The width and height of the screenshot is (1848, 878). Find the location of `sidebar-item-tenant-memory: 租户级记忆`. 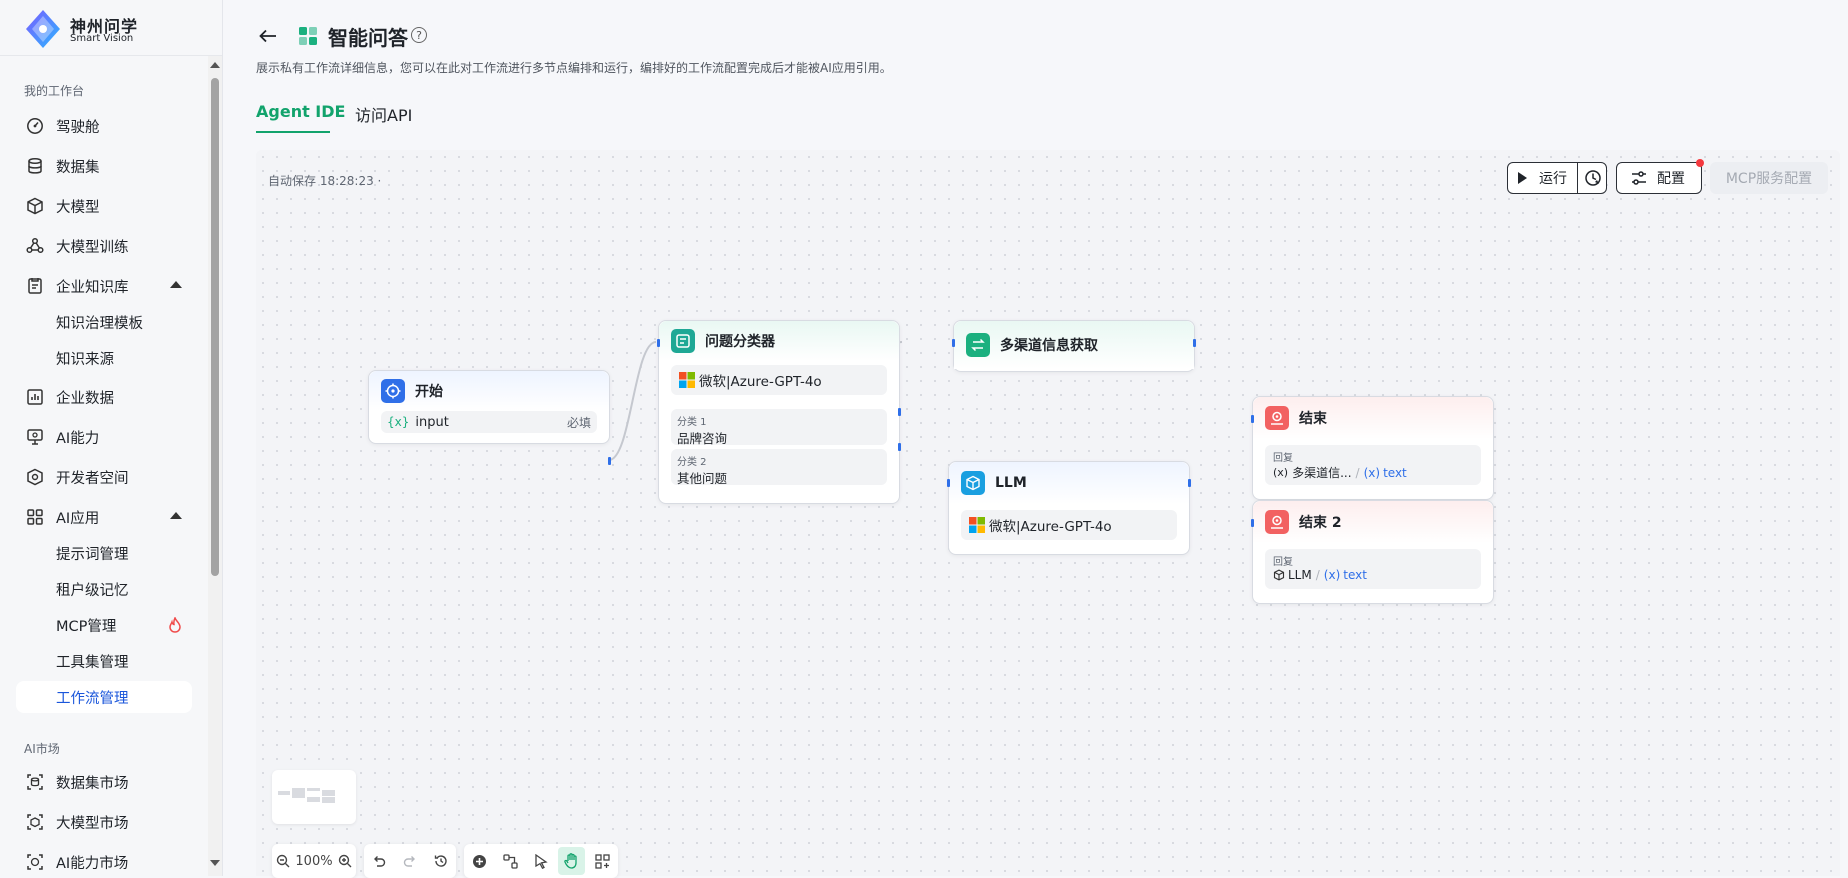

sidebar-item-tenant-memory: 租户级记忆 is located at coordinates (104, 589).